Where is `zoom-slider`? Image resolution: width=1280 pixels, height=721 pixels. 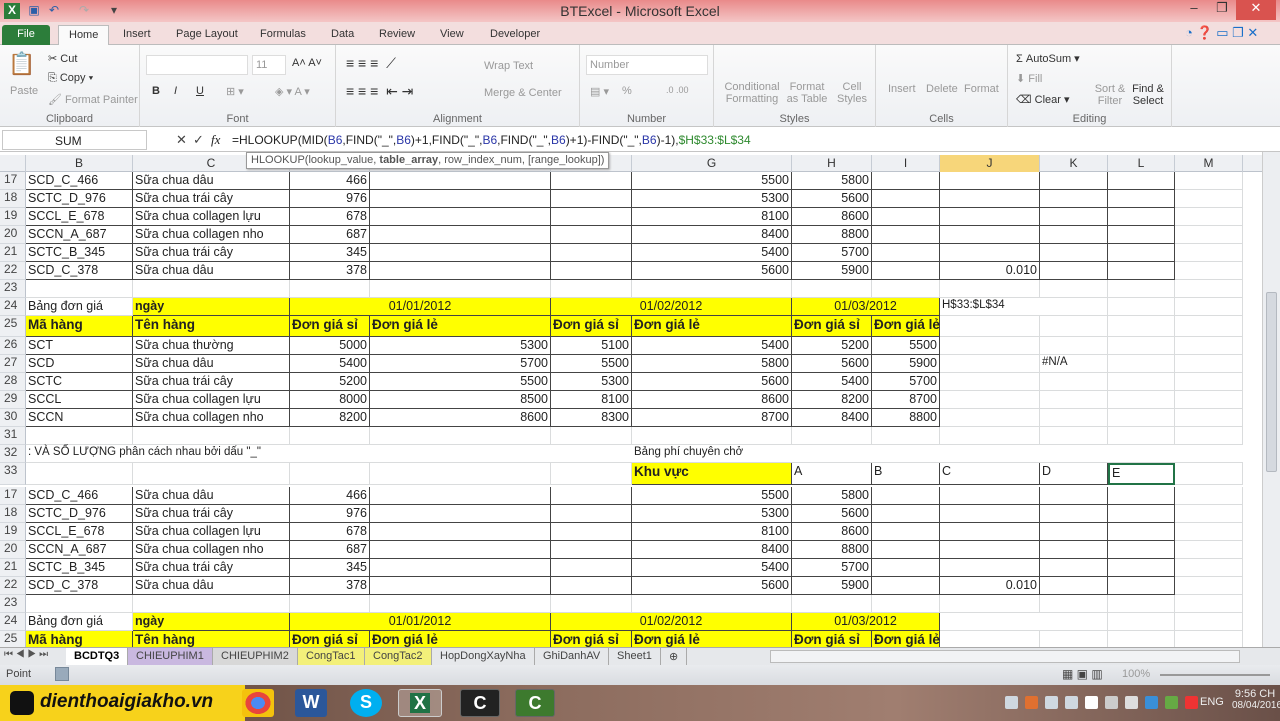 zoom-slider is located at coordinates (1215, 675).